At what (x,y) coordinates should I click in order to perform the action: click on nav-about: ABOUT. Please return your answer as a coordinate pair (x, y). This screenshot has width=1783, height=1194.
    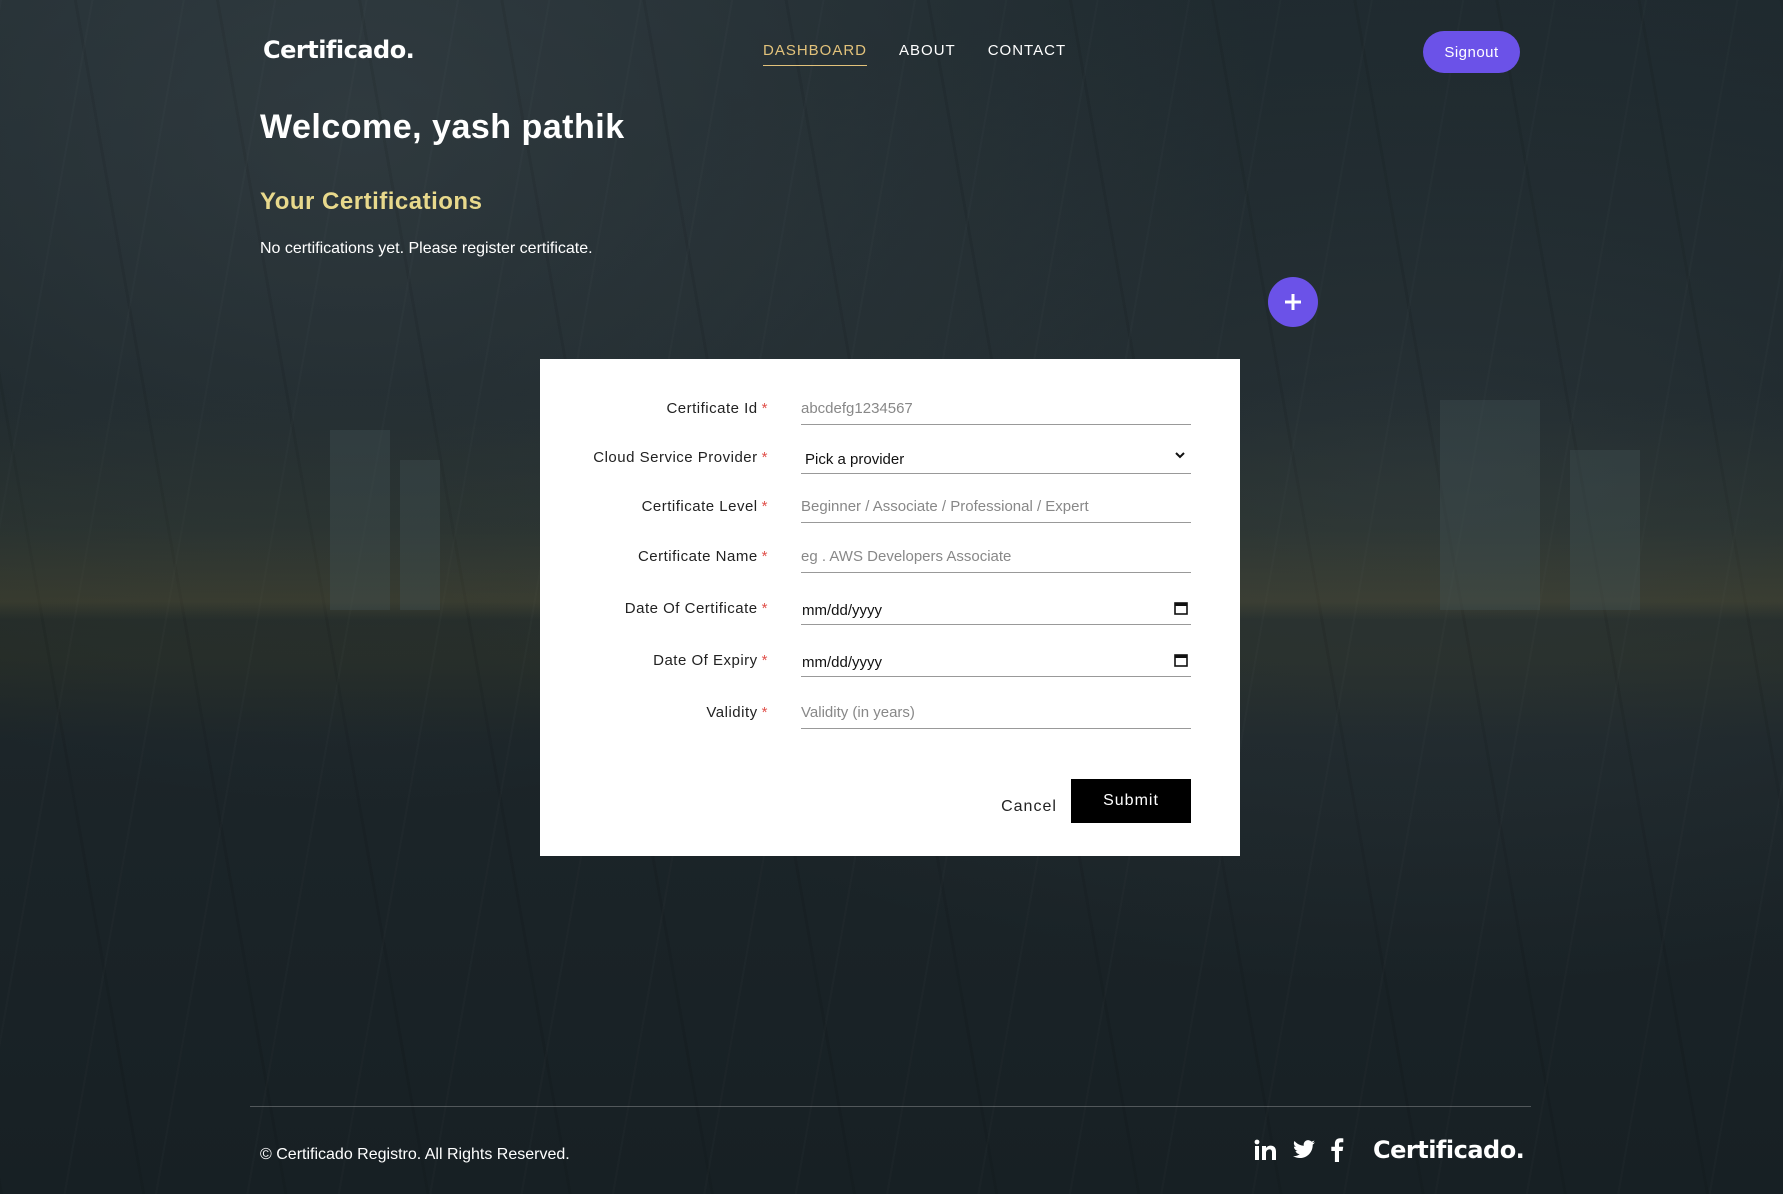
    Looking at the image, I should click on (927, 54).